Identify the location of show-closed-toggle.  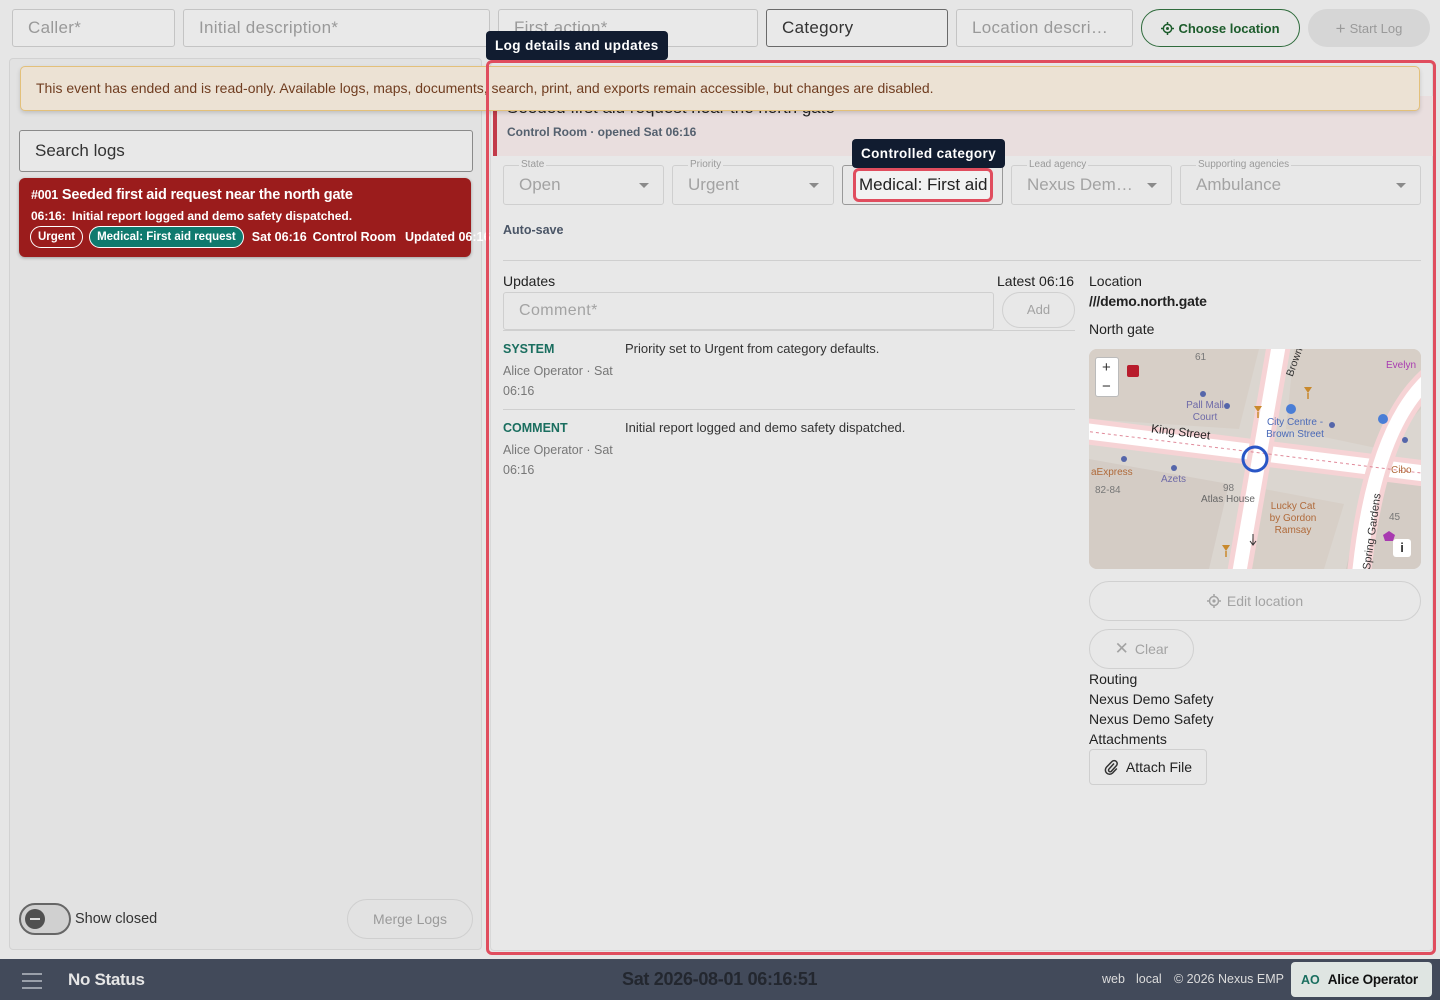
(45, 919).